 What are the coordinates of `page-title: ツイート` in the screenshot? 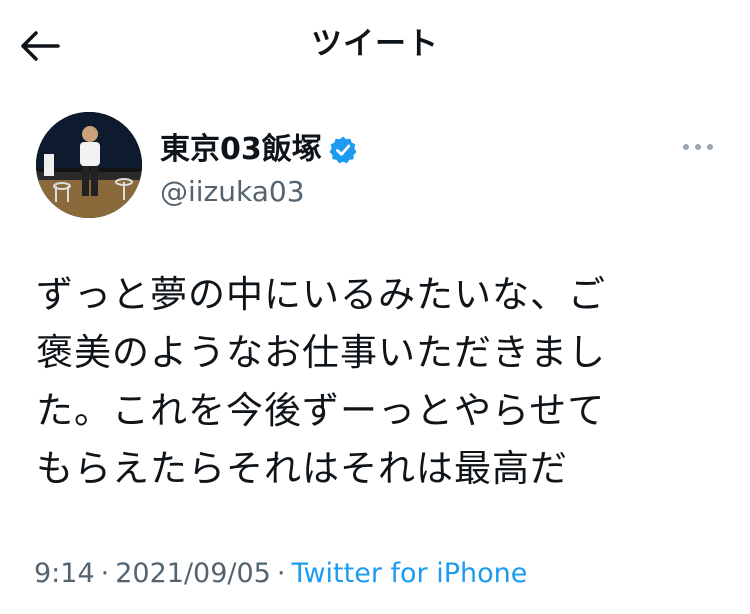 It's located at (375, 44).